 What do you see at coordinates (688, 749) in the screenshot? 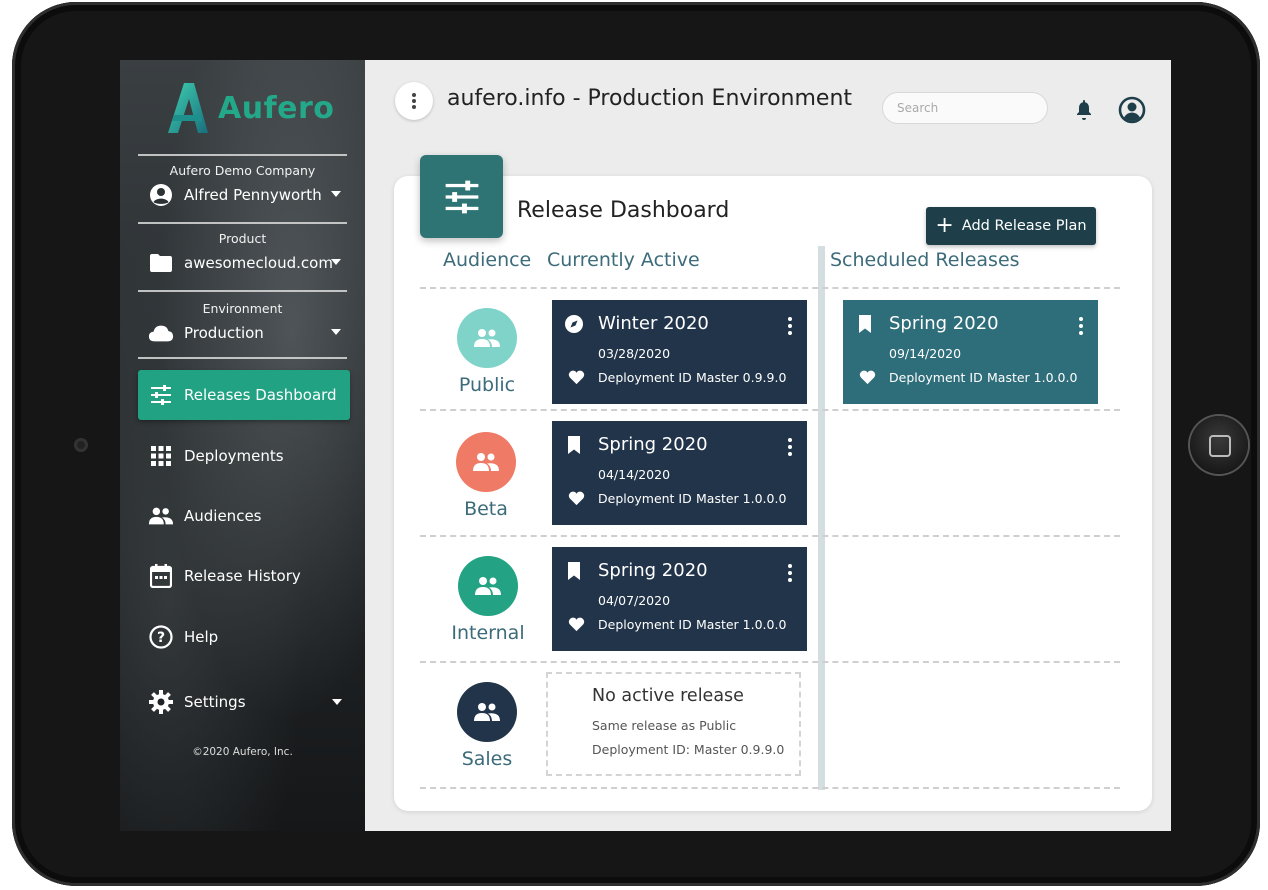
I see `empty-deployment: Deployment ID: Master 0.9.9.0` at bounding box center [688, 749].